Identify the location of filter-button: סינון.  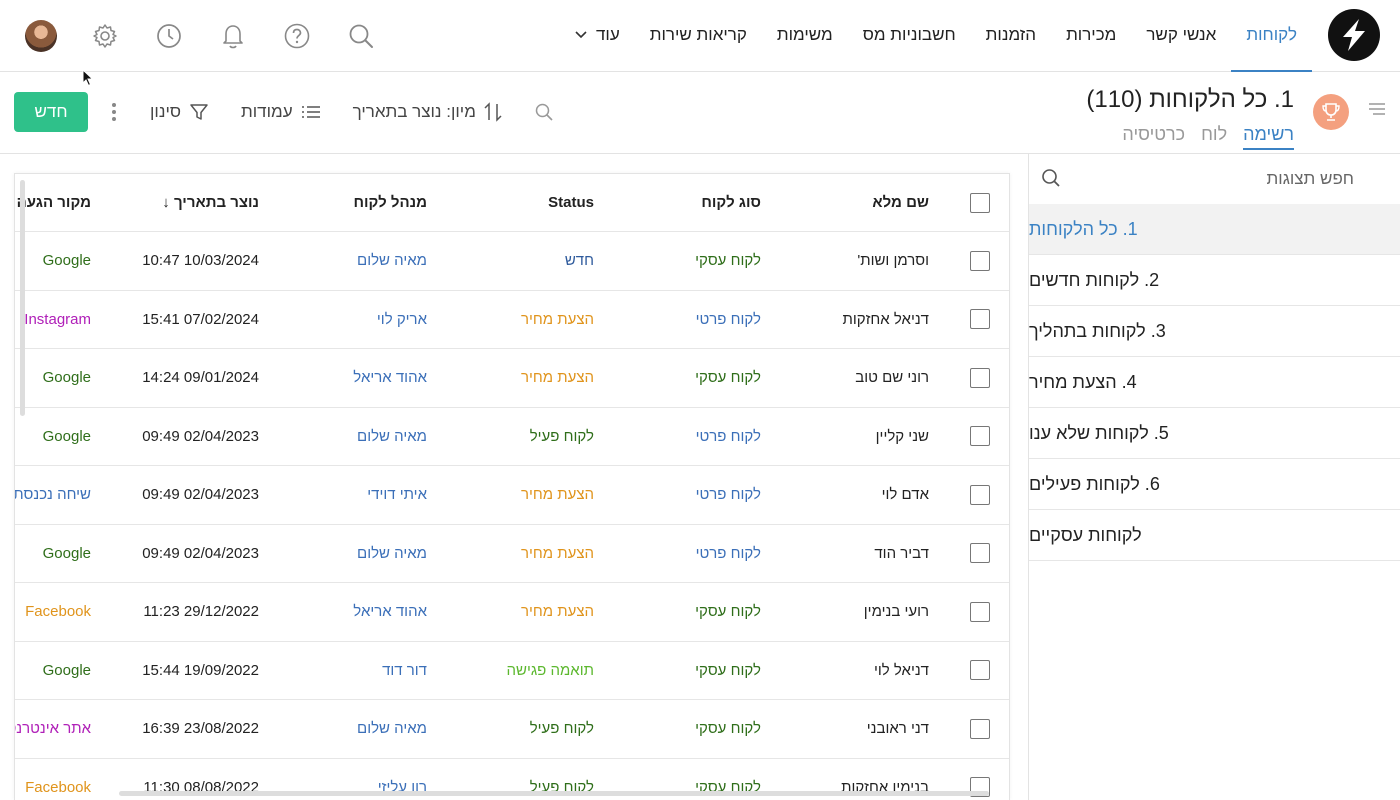
(179, 112).